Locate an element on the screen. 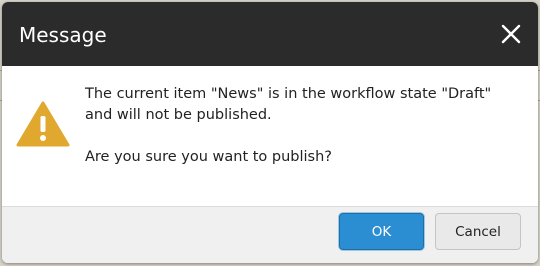 This screenshot has width=540, height=266. ok-button: OK is located at coordinates (381, 231).